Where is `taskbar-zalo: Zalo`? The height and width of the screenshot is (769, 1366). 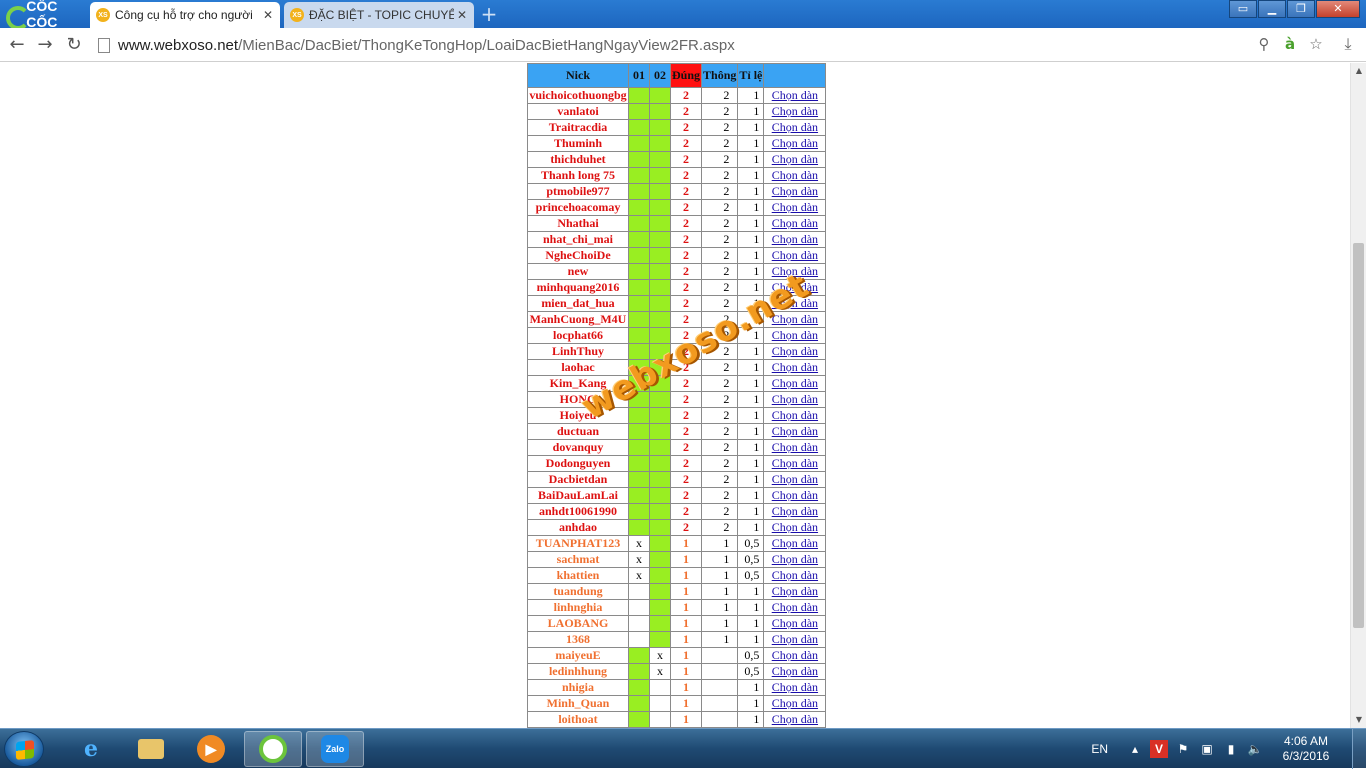 taskbar-zalo: Zalo is located at coordinates (335, 749).